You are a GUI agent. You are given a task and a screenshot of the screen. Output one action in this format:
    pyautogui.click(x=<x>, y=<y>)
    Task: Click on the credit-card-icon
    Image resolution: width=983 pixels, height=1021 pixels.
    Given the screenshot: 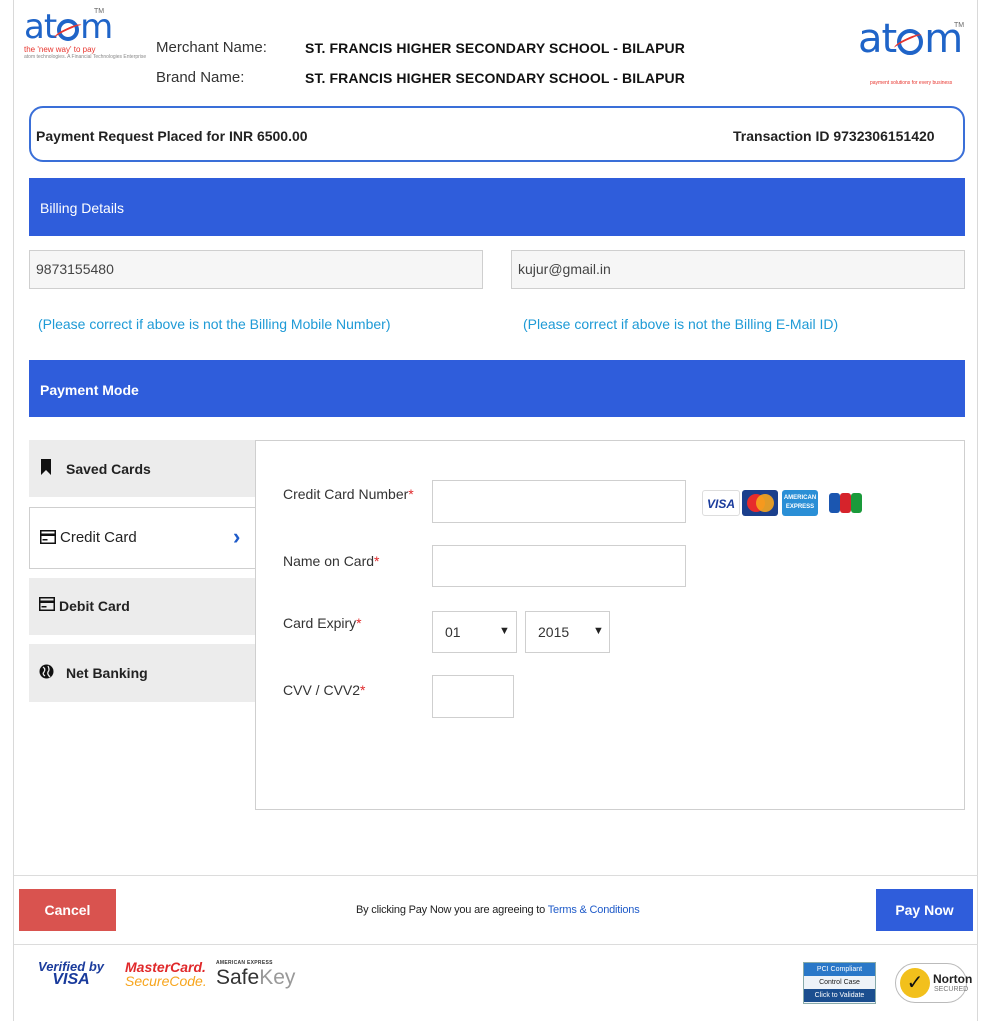 What is the action you would take?
    pyautogui.click(x=48, y=539)
    